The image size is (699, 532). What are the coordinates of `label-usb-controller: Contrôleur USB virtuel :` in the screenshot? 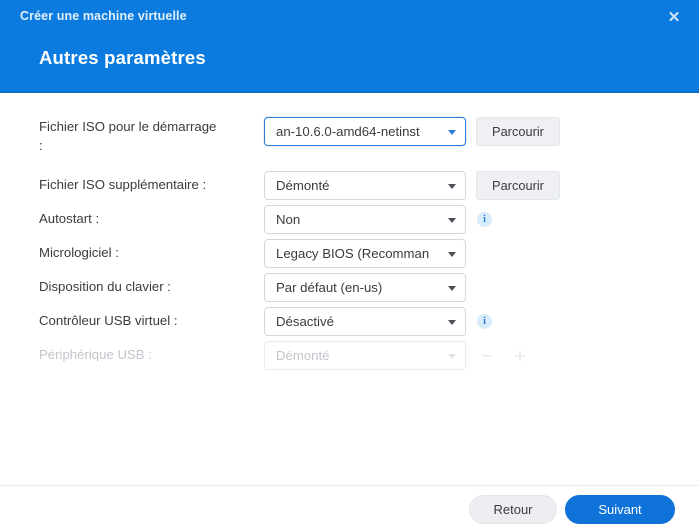 It's located at (108, 320).